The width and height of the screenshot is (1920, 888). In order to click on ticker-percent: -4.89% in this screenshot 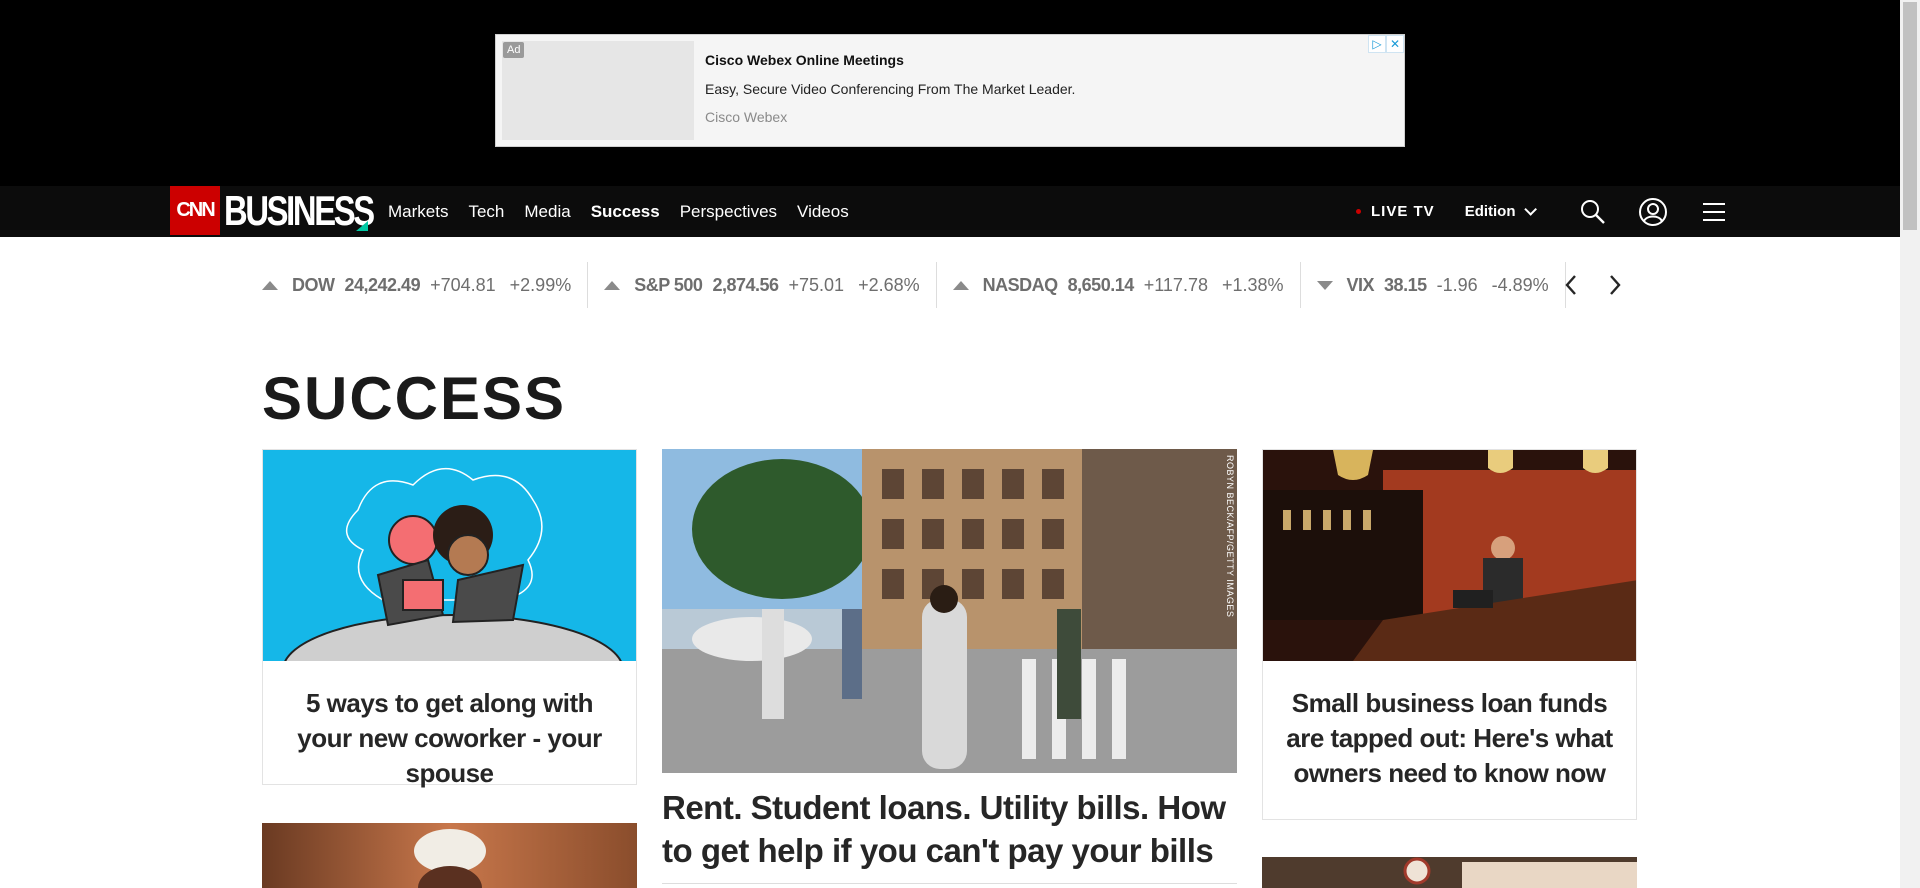, I will do `click(1520, 284)`.